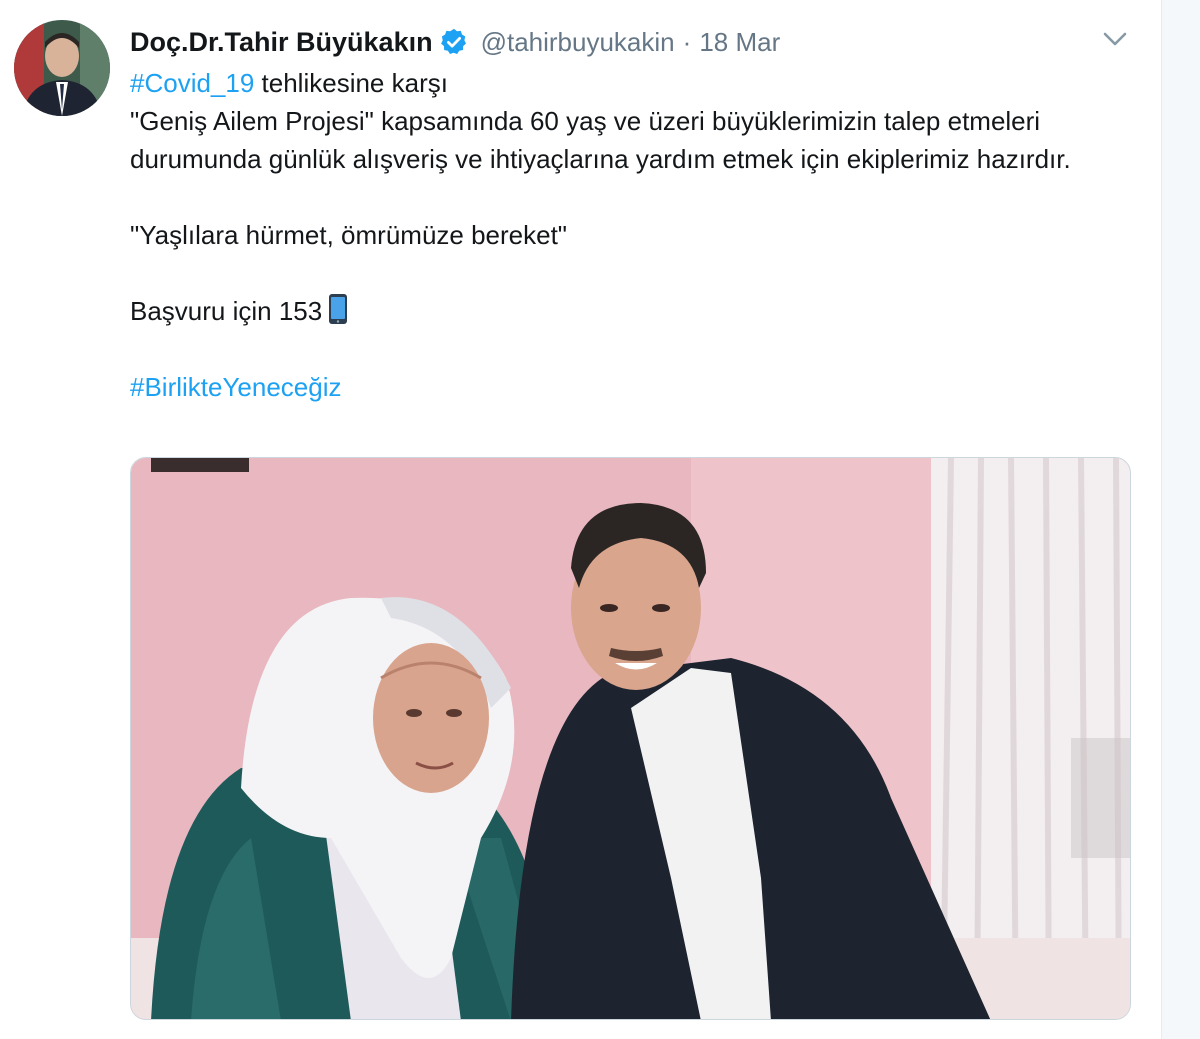 Image resolution: width=1200 pixels, height=1039 pixels. I want to click on tweet-hashtag-line: #BirlikteYeneceğiz, so click(630, 387).